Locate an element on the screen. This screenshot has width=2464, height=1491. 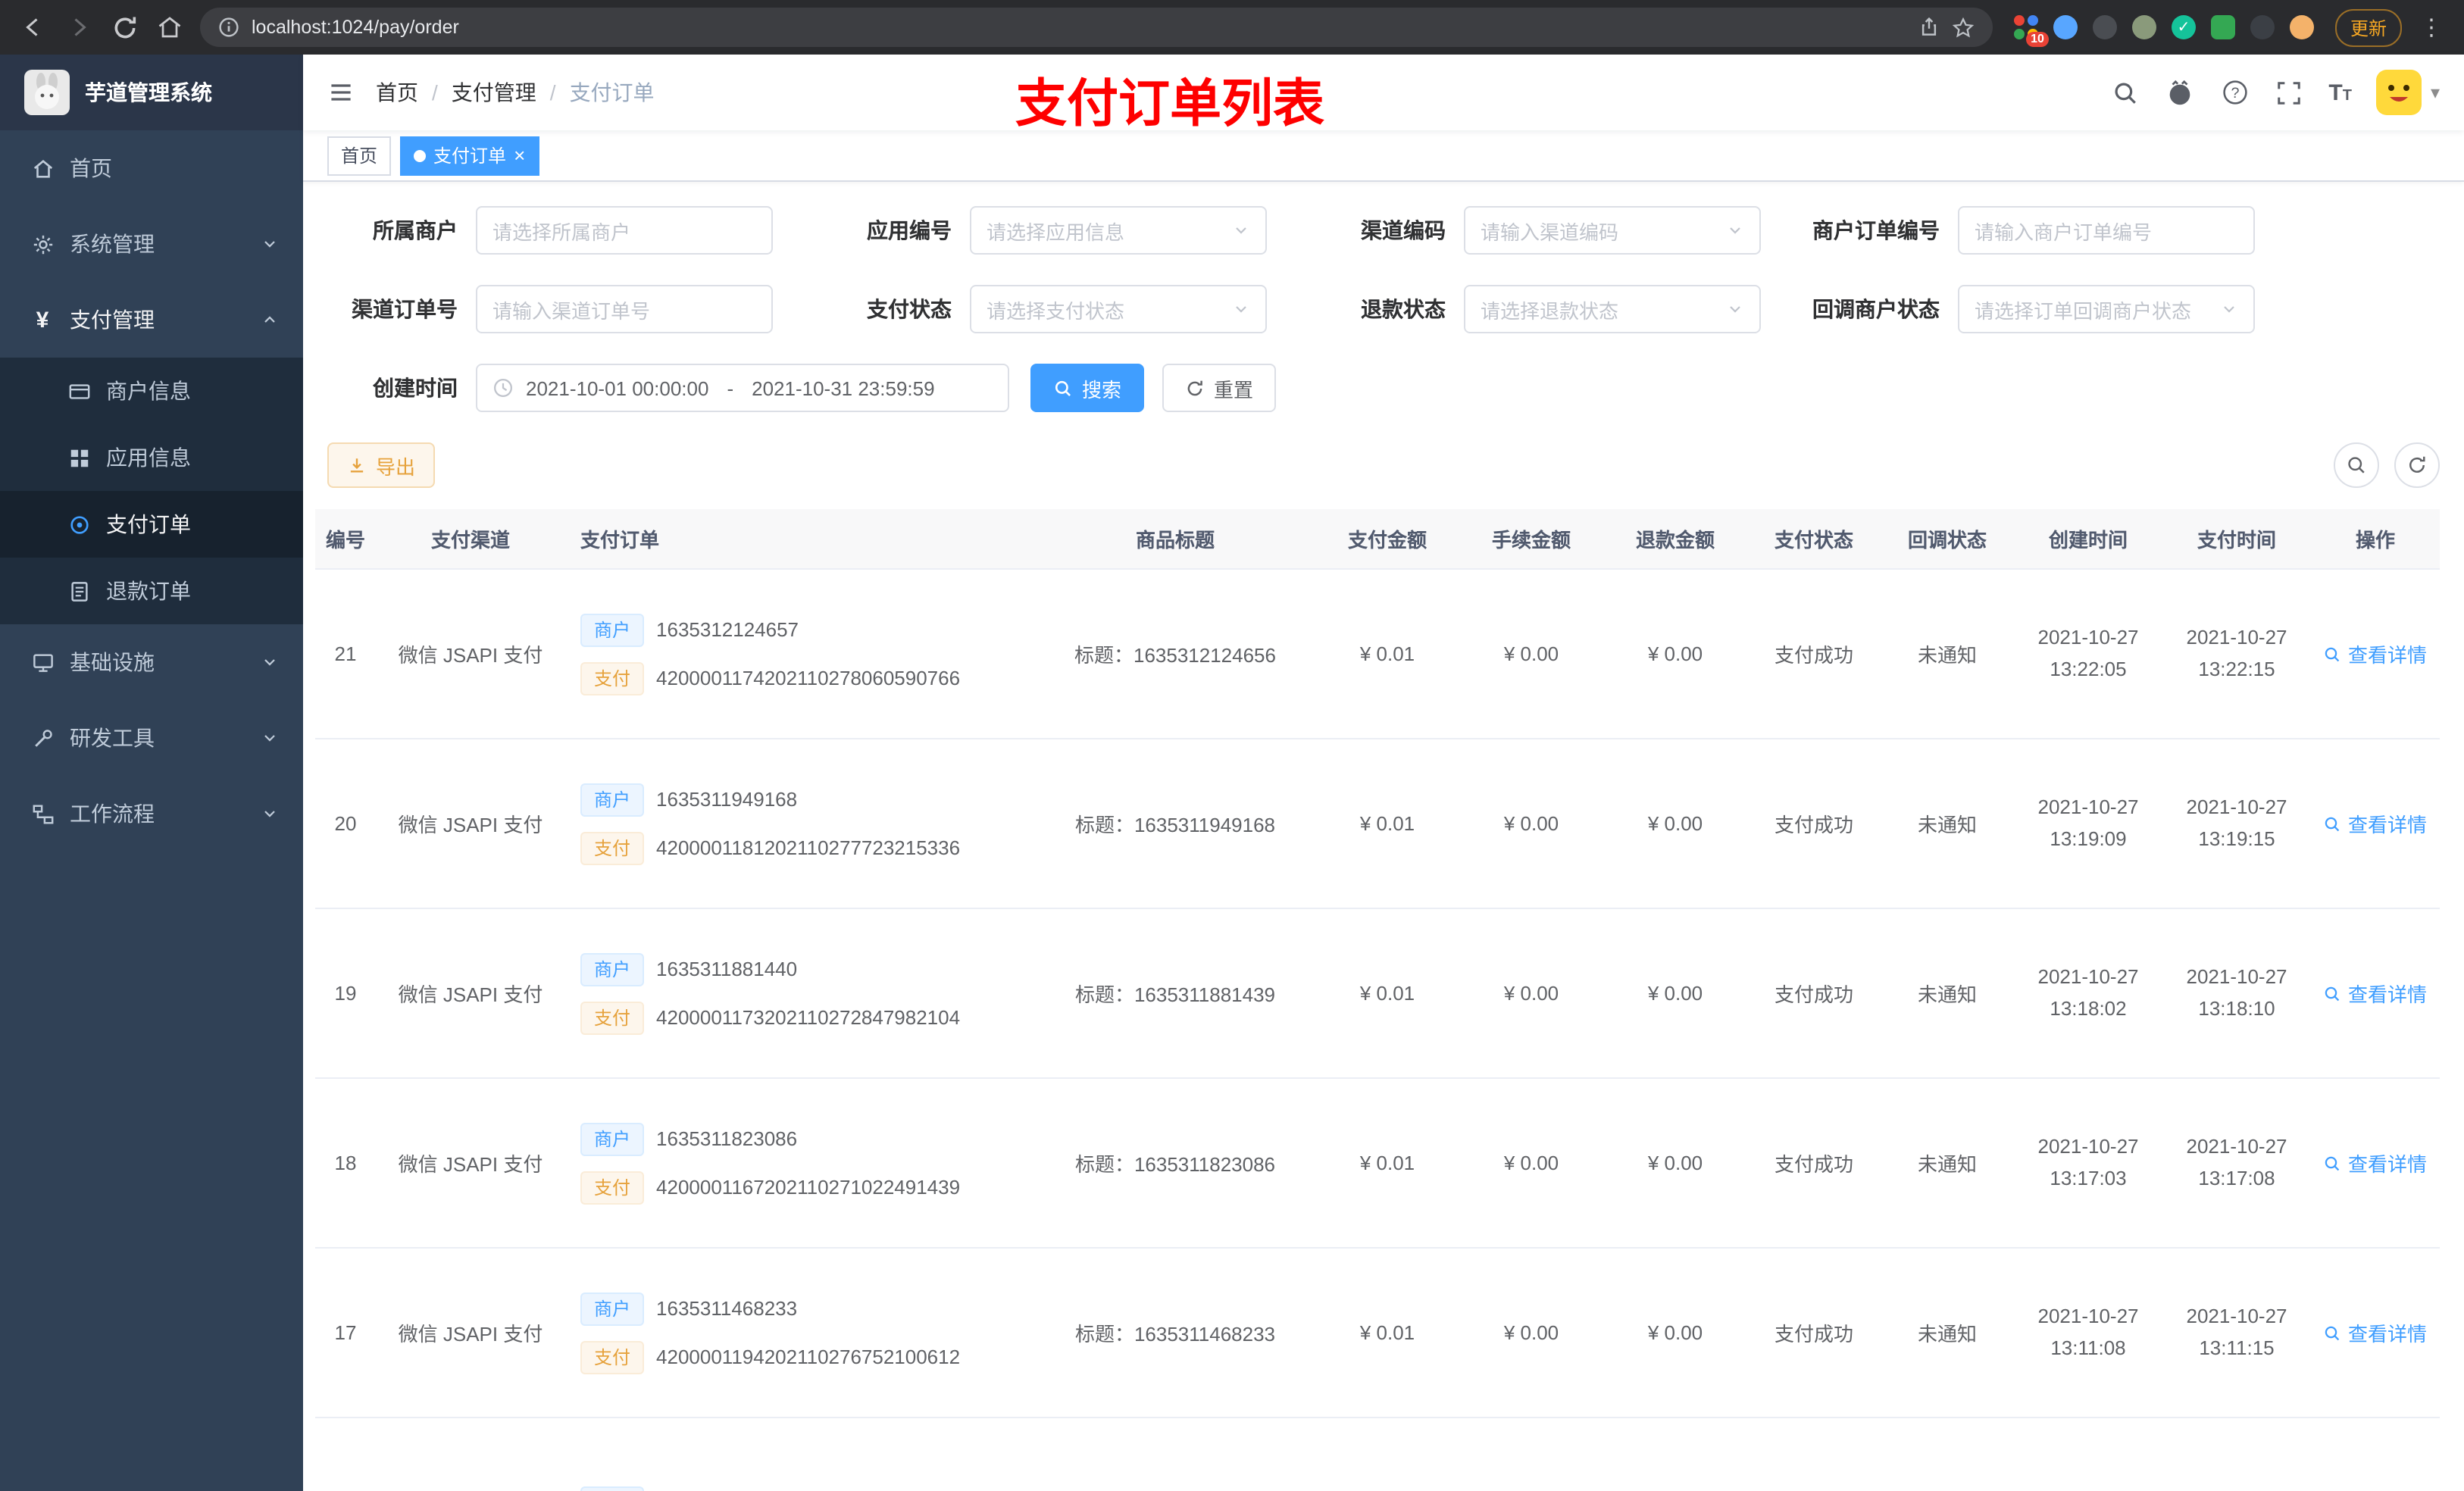
channel-code-select: 请输入渠道编码 is located at coordinates (1612, 230).